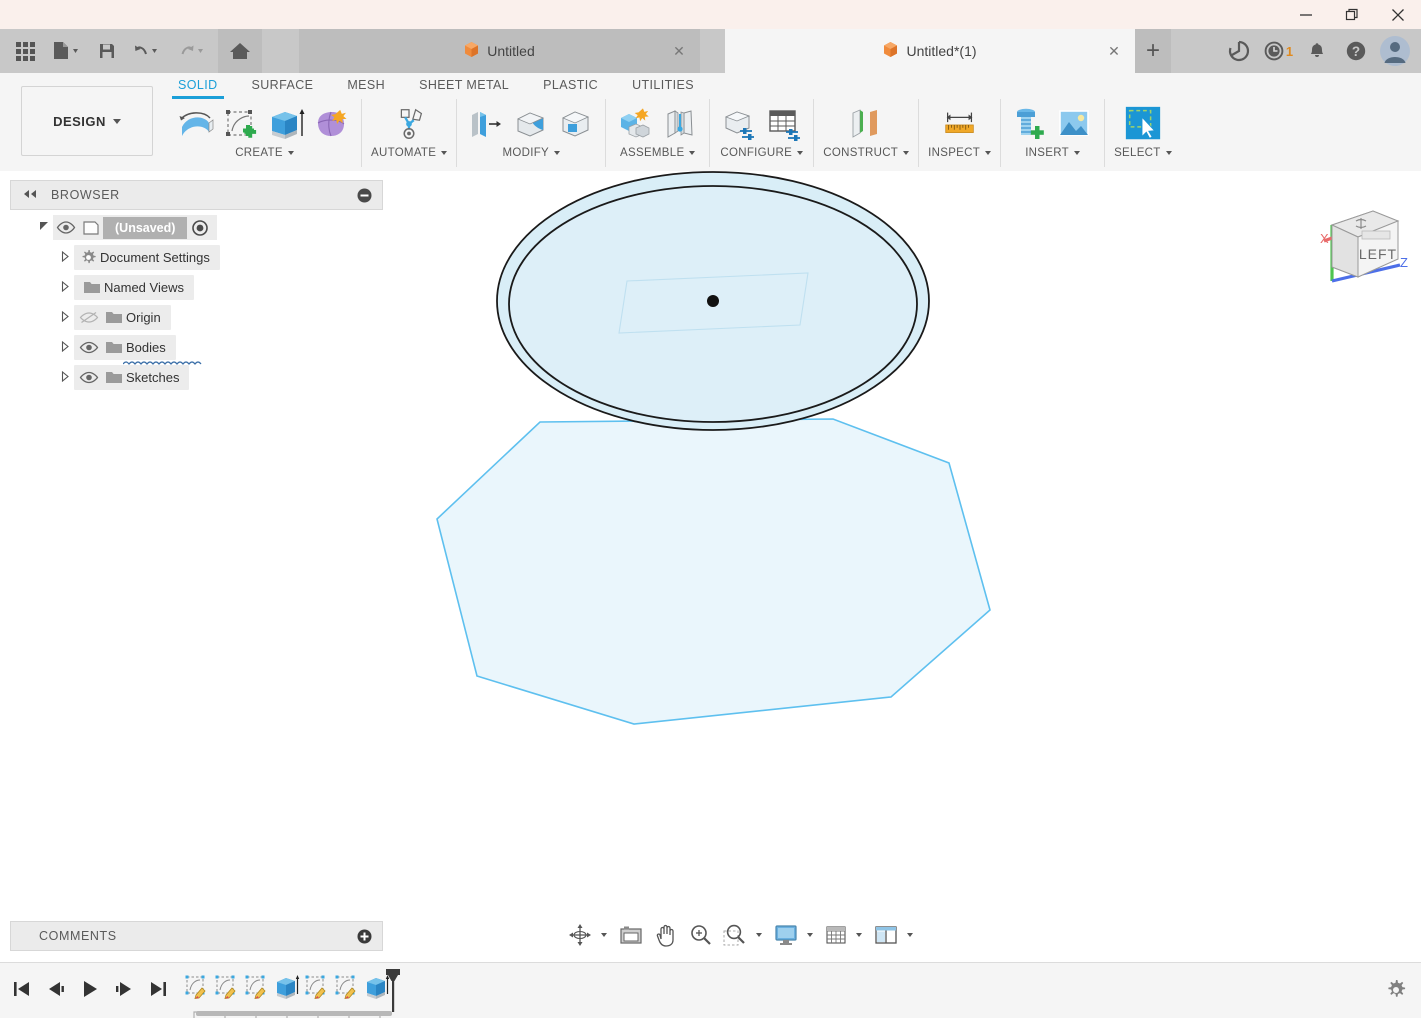 The image size is (1421, 1018). Describe the element at coordinates (196, 377) in the screenshot. I see `browser-item-sketches: Sketches` at that location.